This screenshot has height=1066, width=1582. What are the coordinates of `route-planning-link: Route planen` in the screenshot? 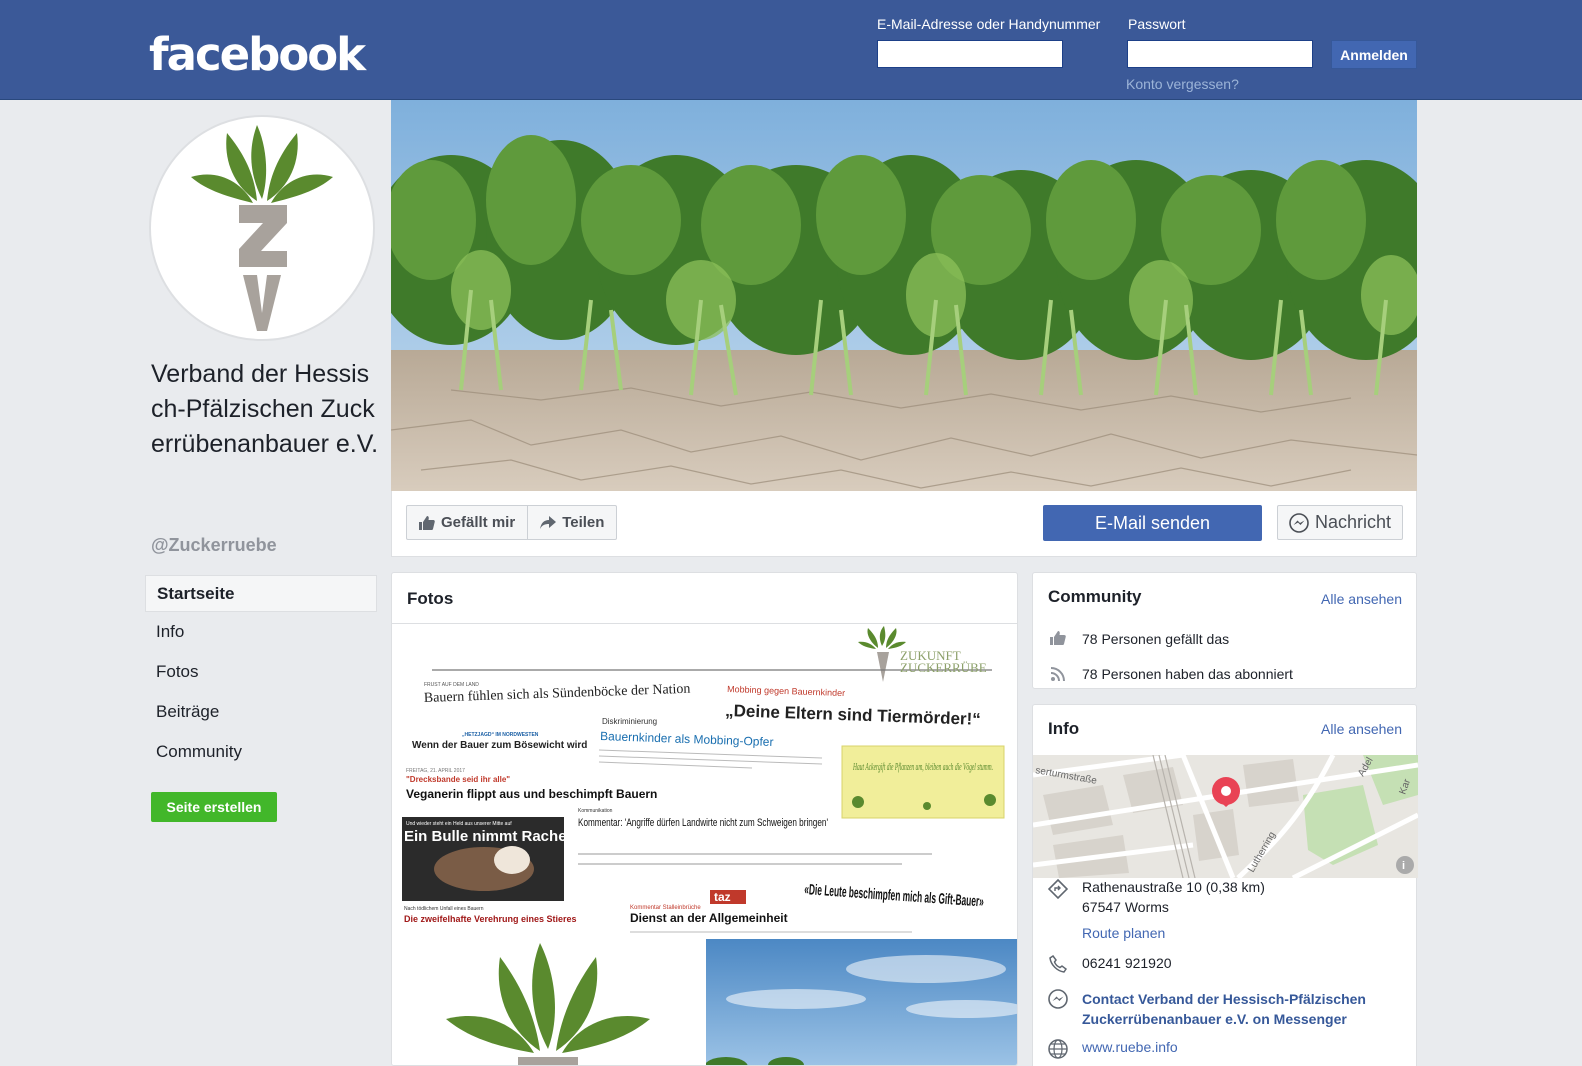 It's located at (1173, 933).